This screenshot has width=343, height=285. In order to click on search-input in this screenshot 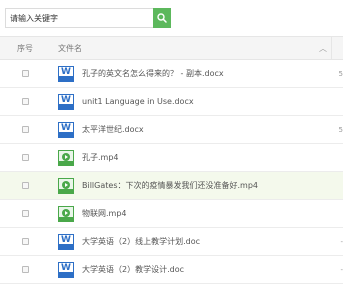, I will do `click(79, 18)`.